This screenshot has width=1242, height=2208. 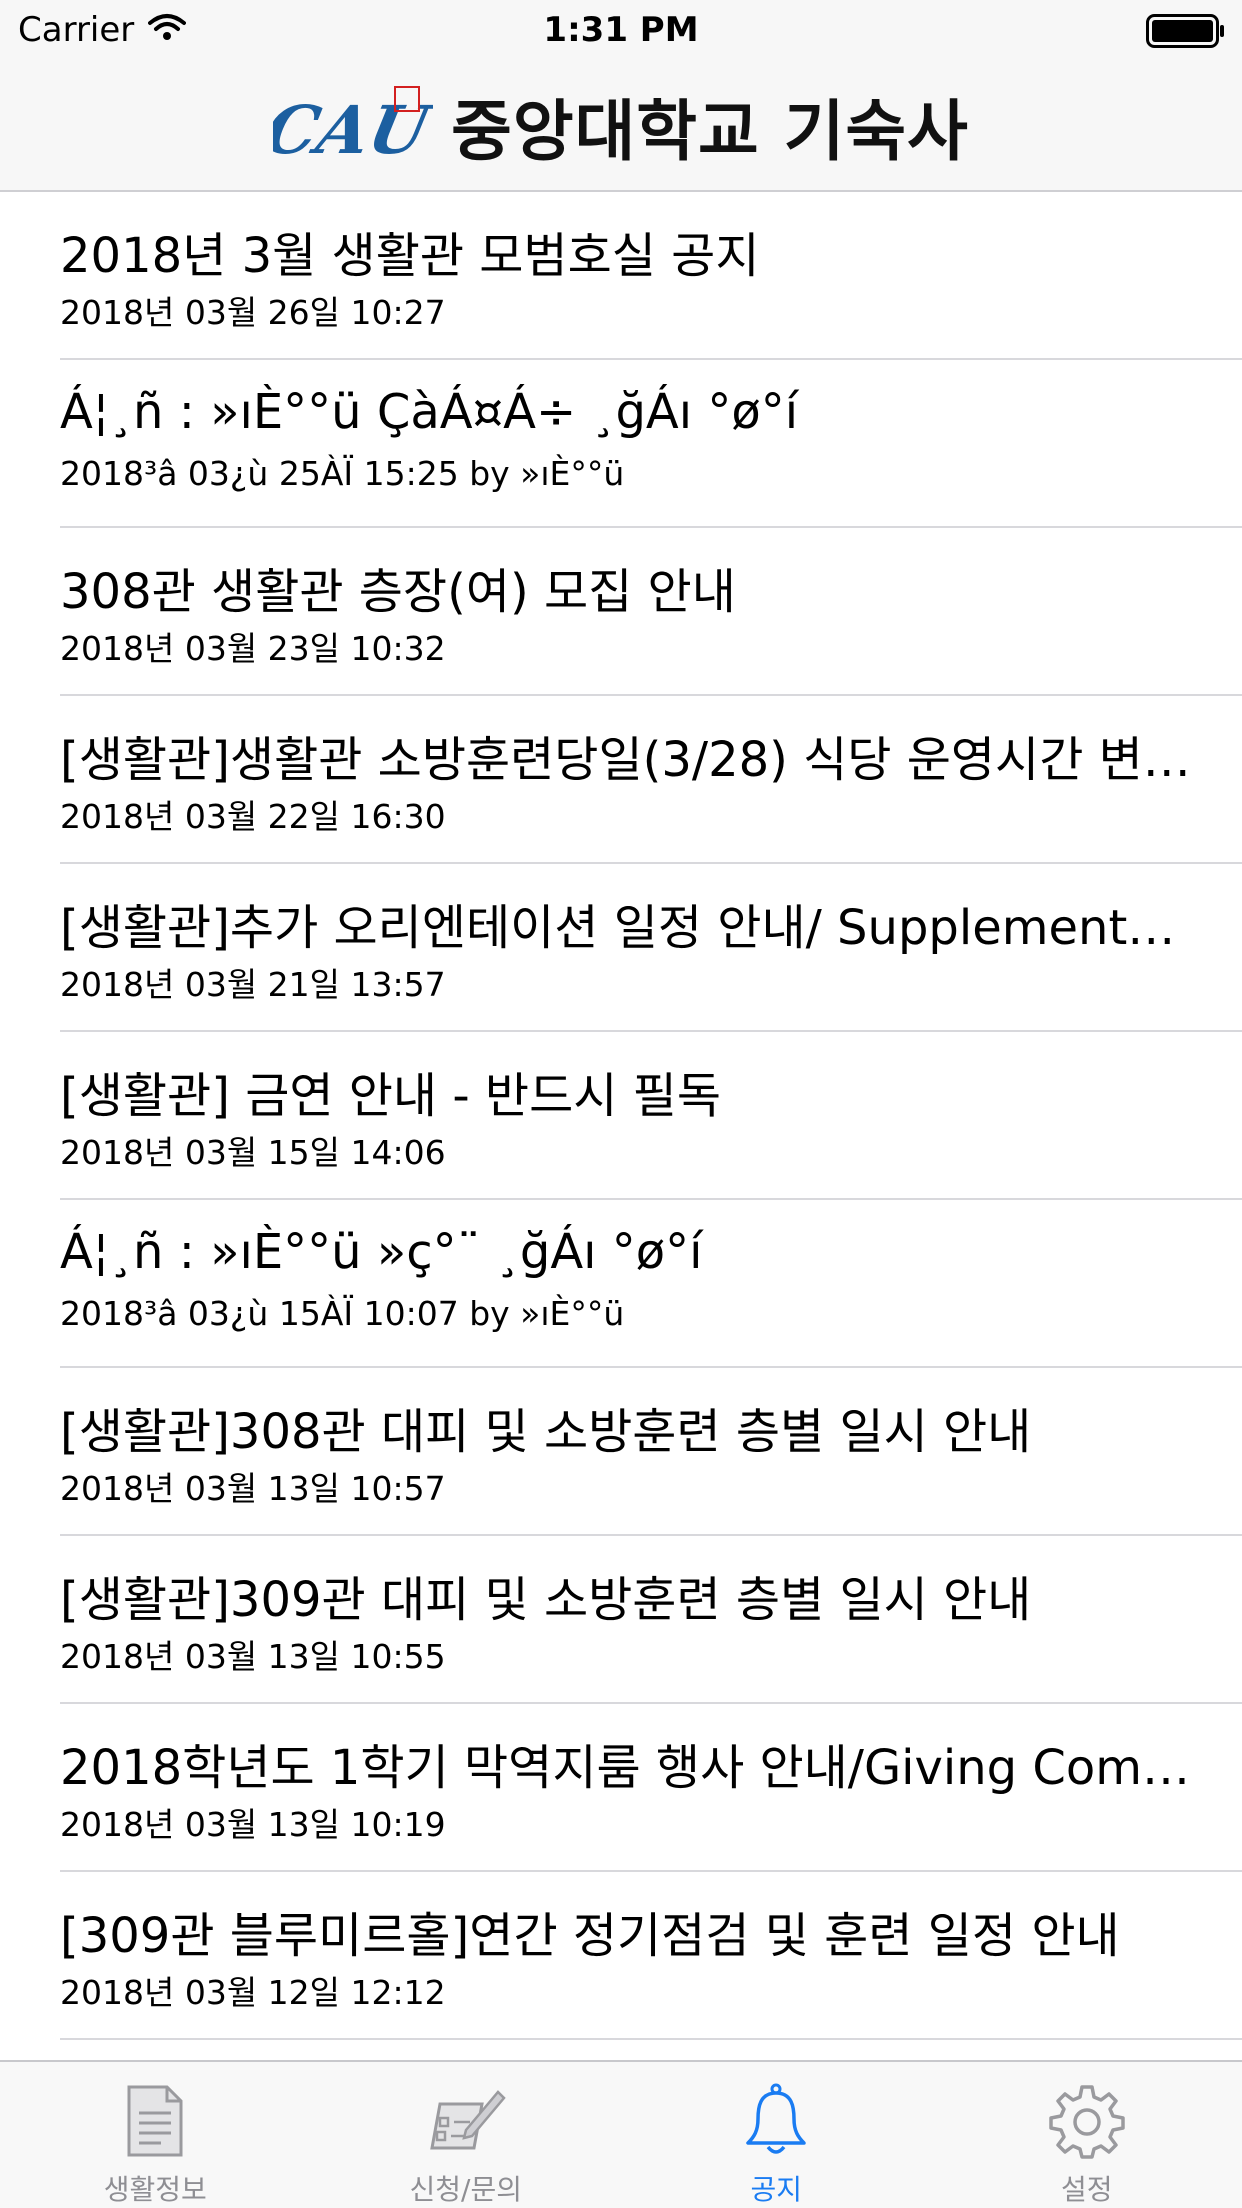 I want to click on notice-date: 2018³â 03¿ù 15ÀÏ 10:07 by »ıÈ°°ü, so click(x=342, y=1313).